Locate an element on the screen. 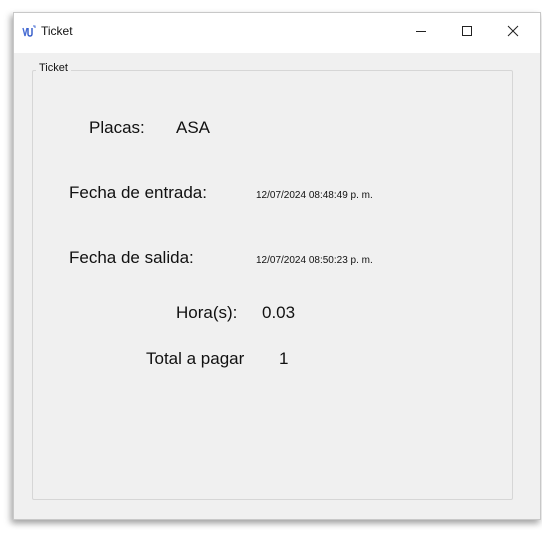 Image resolution: width=542 pixels, height=533 pixels. app-icon is located at coordinates (29, 32).